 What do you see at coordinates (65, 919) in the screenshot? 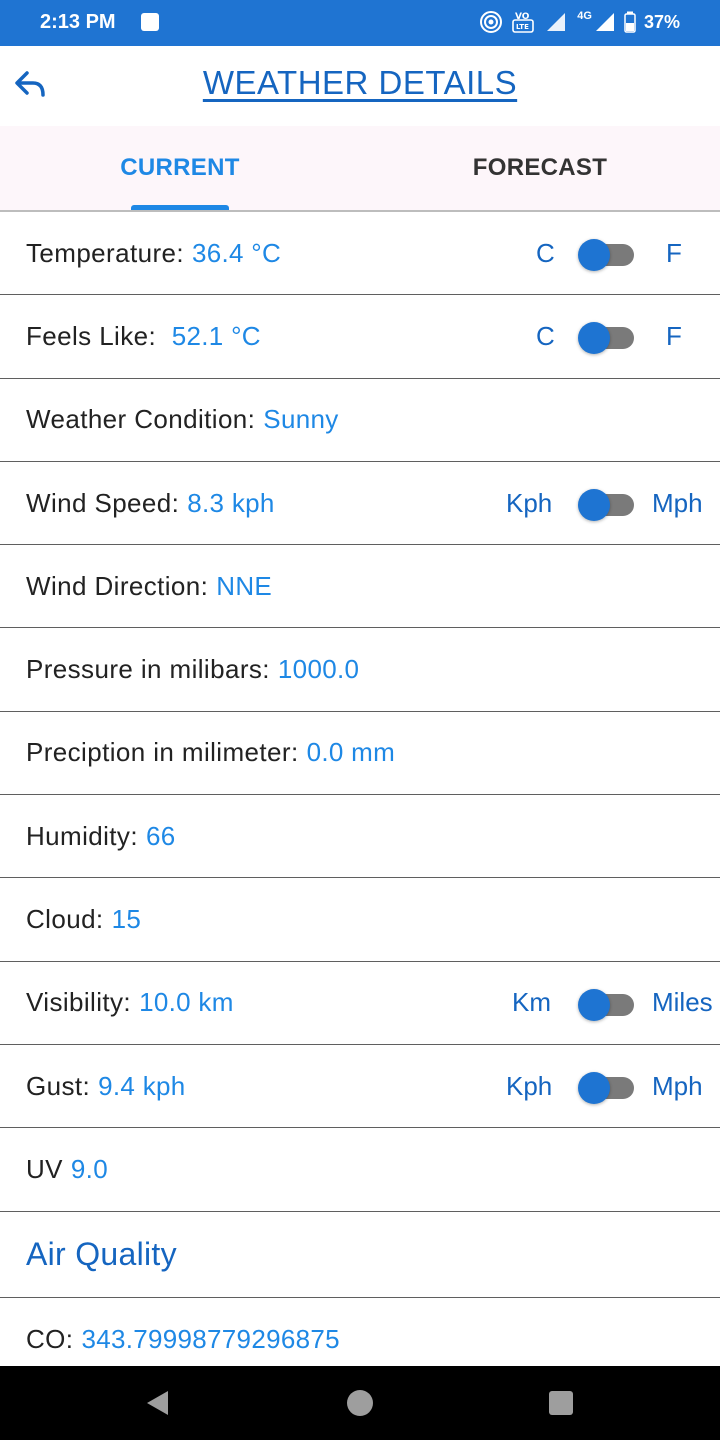
I see `cloud-label: Cloud:` at bounding box center [65, 919].